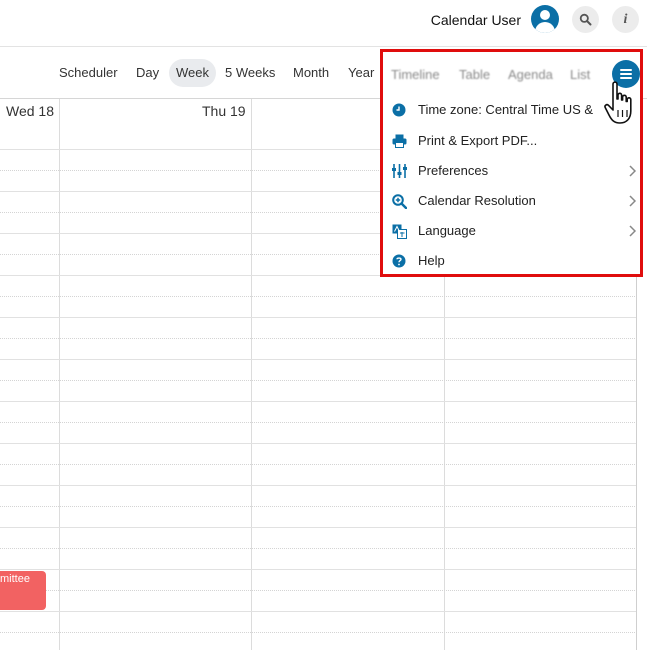 The height and width of the screenshot is (650, 647). I want to click on tab-5-weeks: 5 Weeks, so click(250, 73).